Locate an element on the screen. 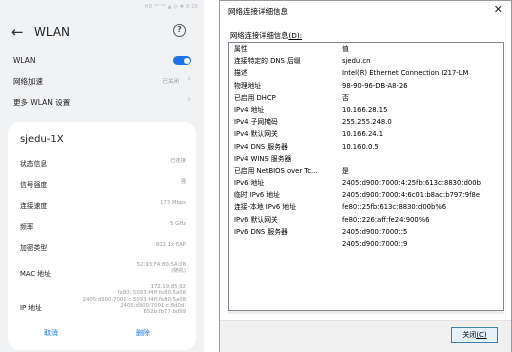 The width and height of the screenshot is (512, 352). property-cell: 已启用 DHCP is located at coordinates (255, 97).